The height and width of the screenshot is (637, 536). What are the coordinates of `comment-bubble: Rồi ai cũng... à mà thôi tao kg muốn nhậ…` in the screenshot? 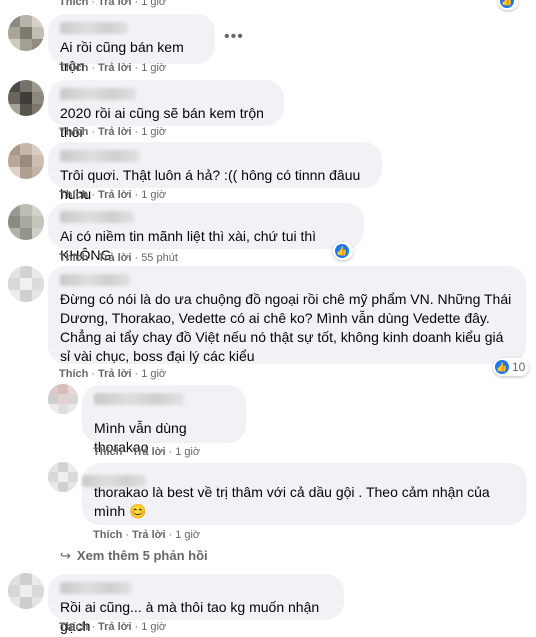 It's located at (196, 604).